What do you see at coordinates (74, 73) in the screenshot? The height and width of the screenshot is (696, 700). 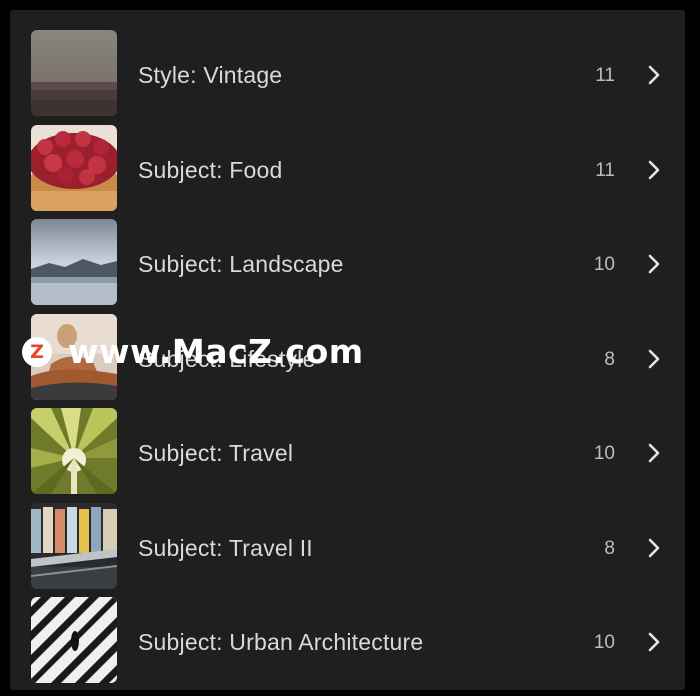 I see `vintage-thumbnail` at bounding box center [74, 73].